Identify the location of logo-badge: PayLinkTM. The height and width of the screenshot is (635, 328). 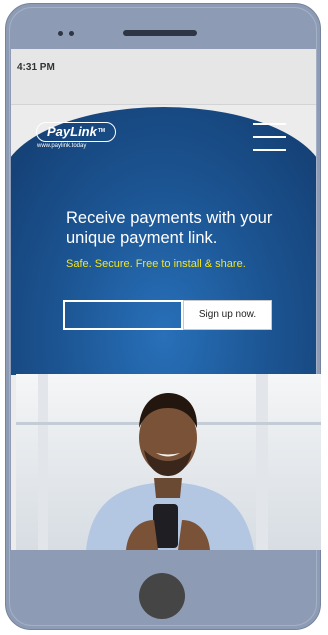
(76, 132).